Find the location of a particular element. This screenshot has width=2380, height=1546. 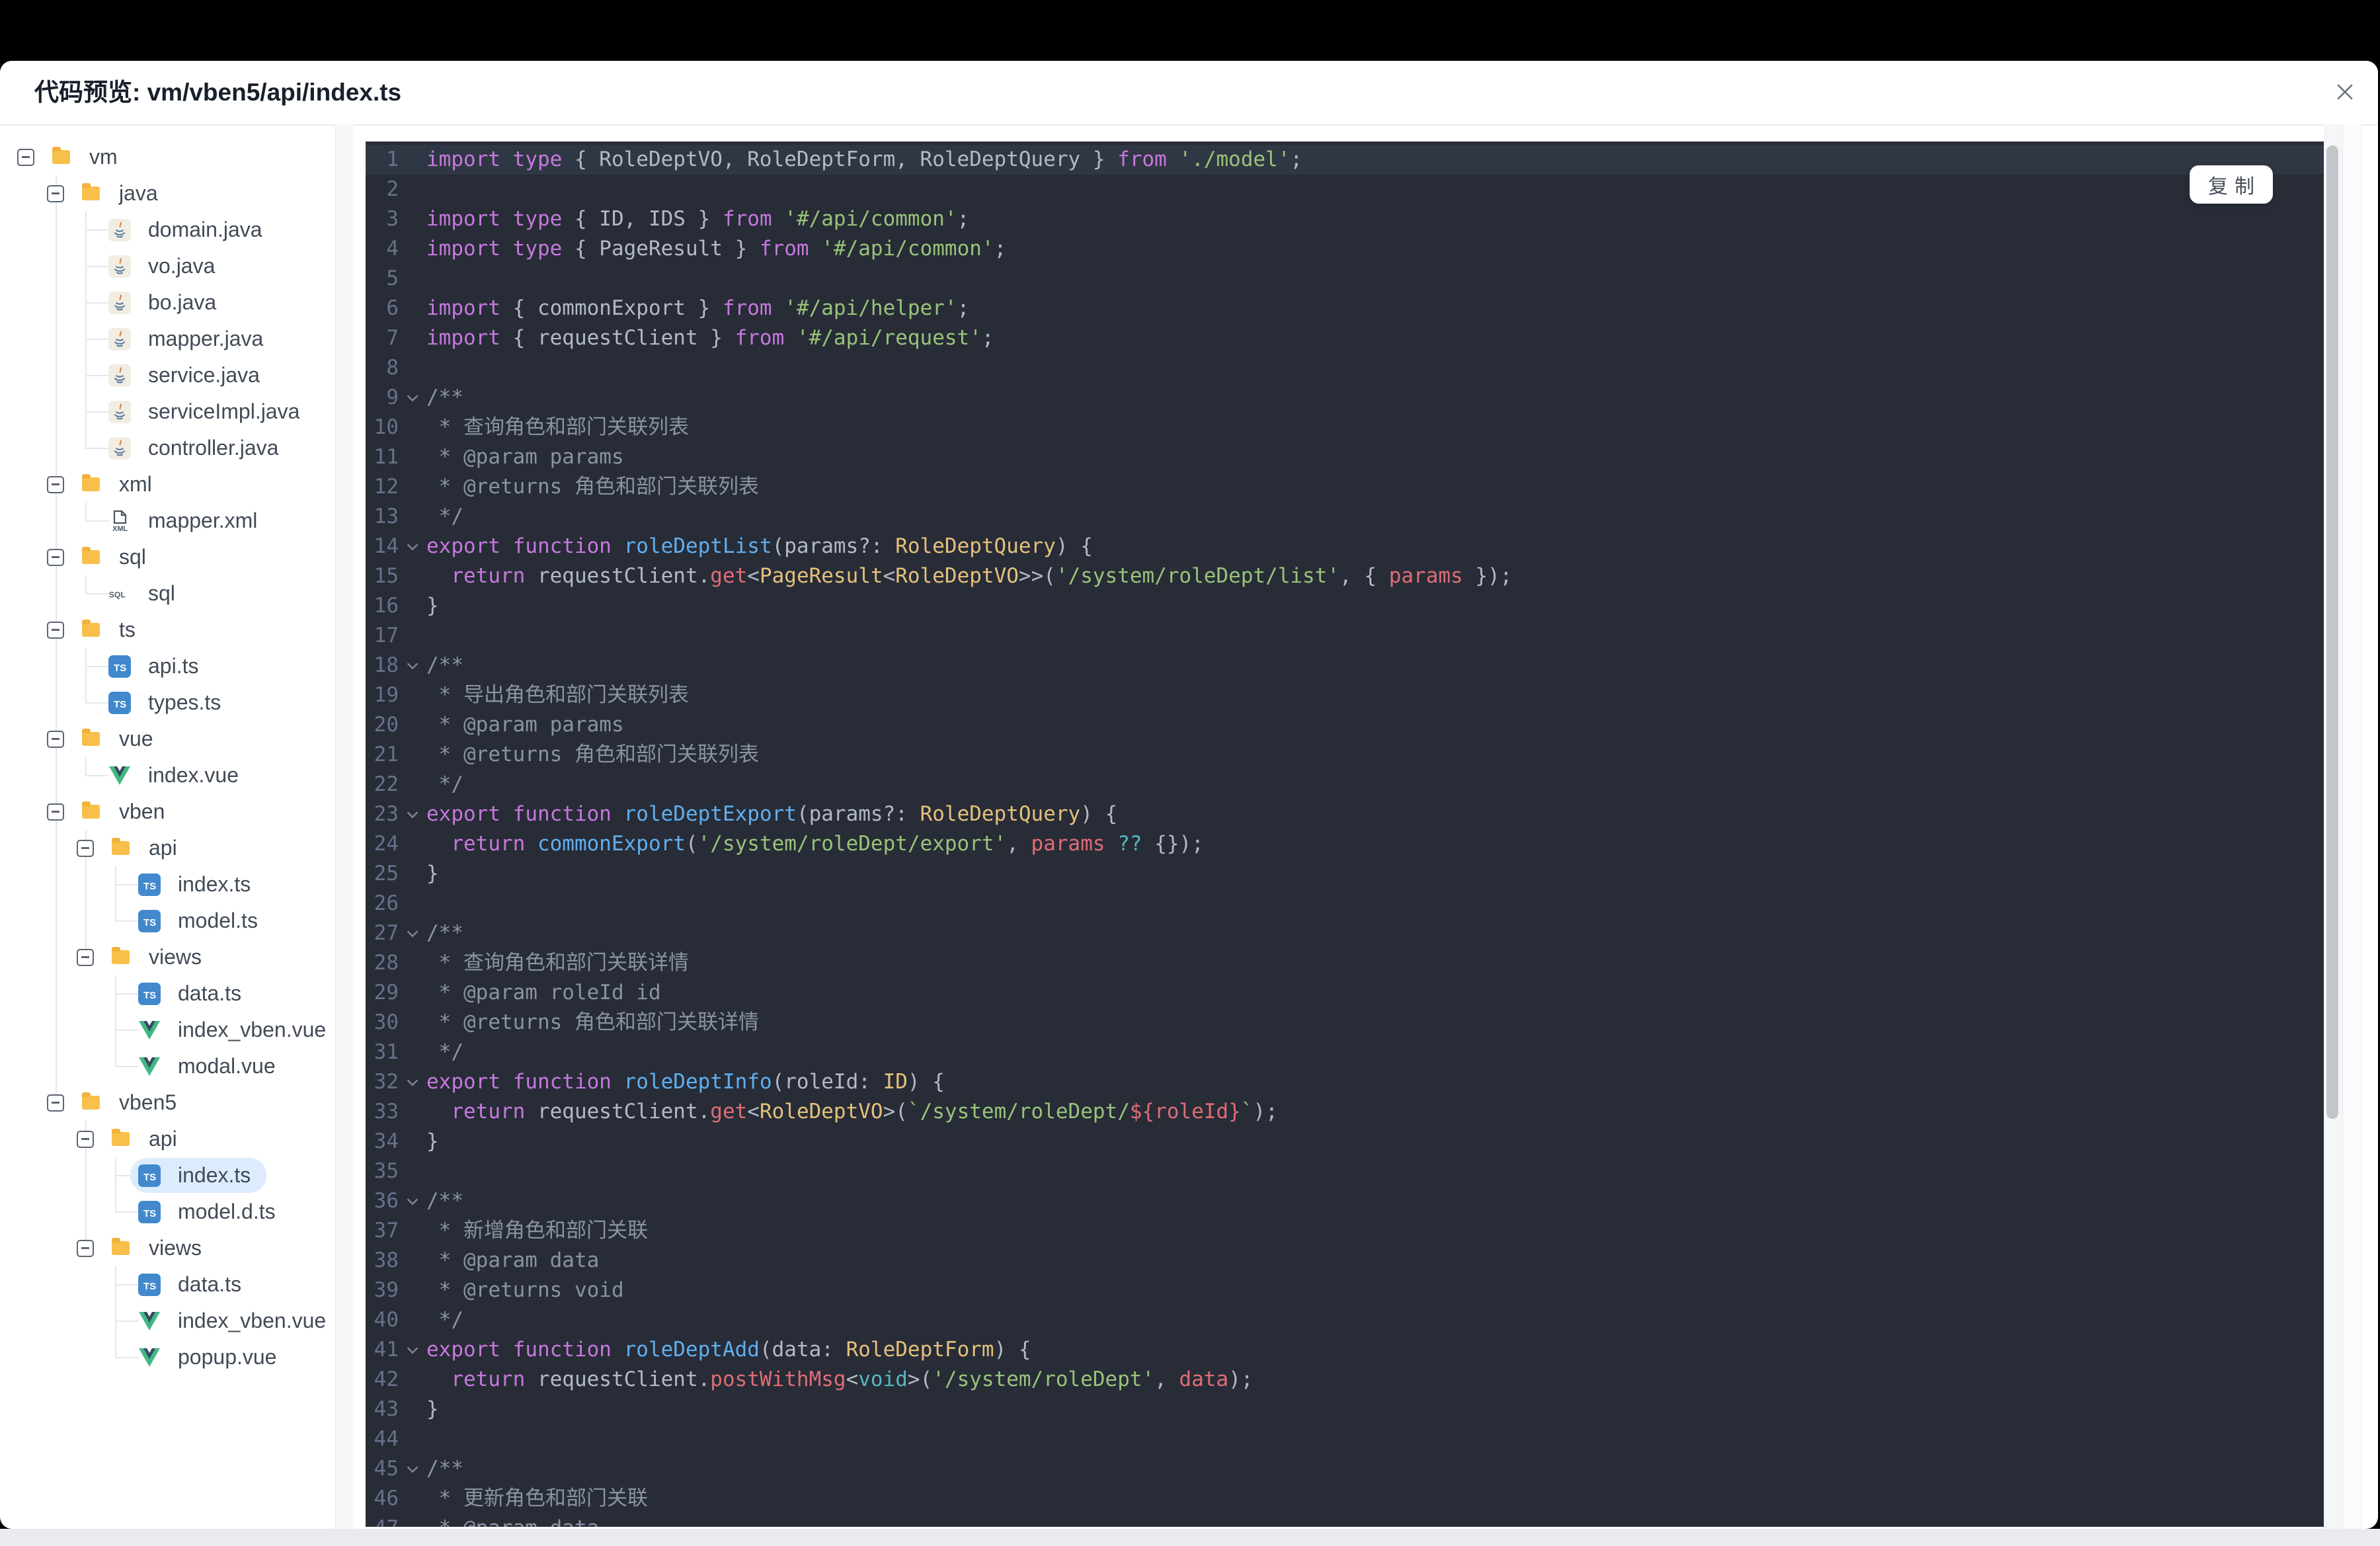

tree-item-bo-java: bo.java is located at coordinates (167, 302).